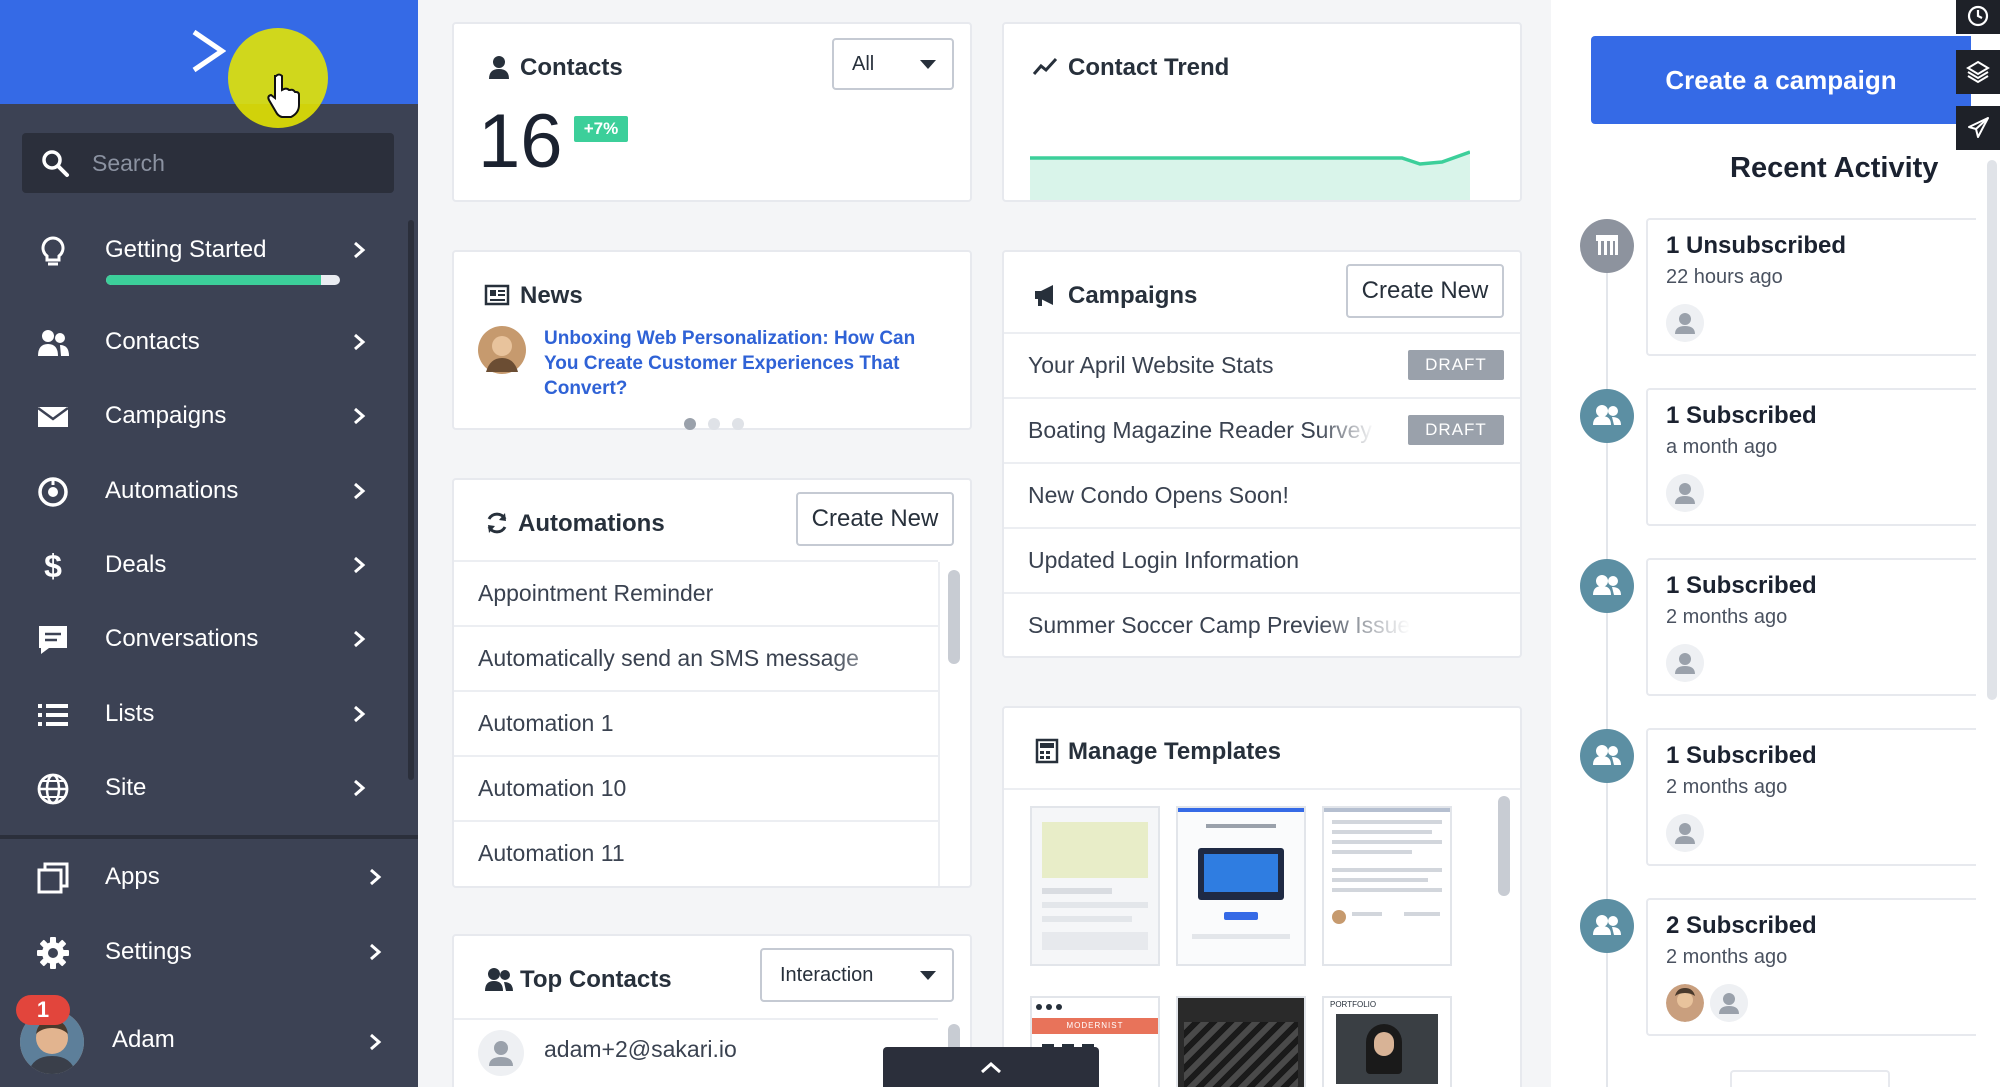 The width and height of the screenshot is (2000, 1087). I want to click on templates-scrollbar, so click(1504, 846).